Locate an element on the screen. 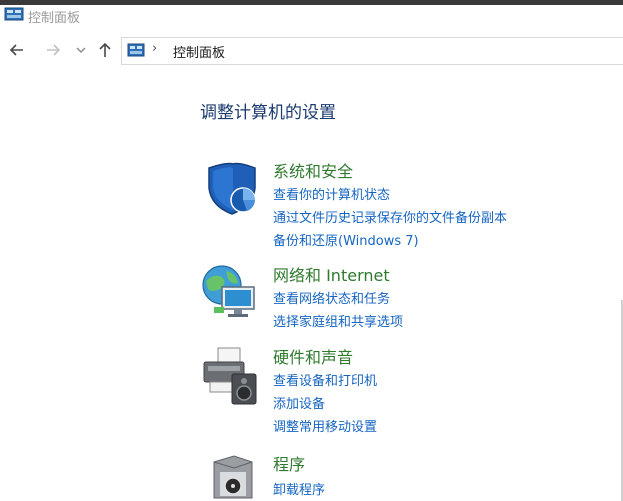  category-hardware-sound: 硬件和声音 查看设备和打印机 添加设备 调整常用移动设置 is located at coordinates (410, 390).